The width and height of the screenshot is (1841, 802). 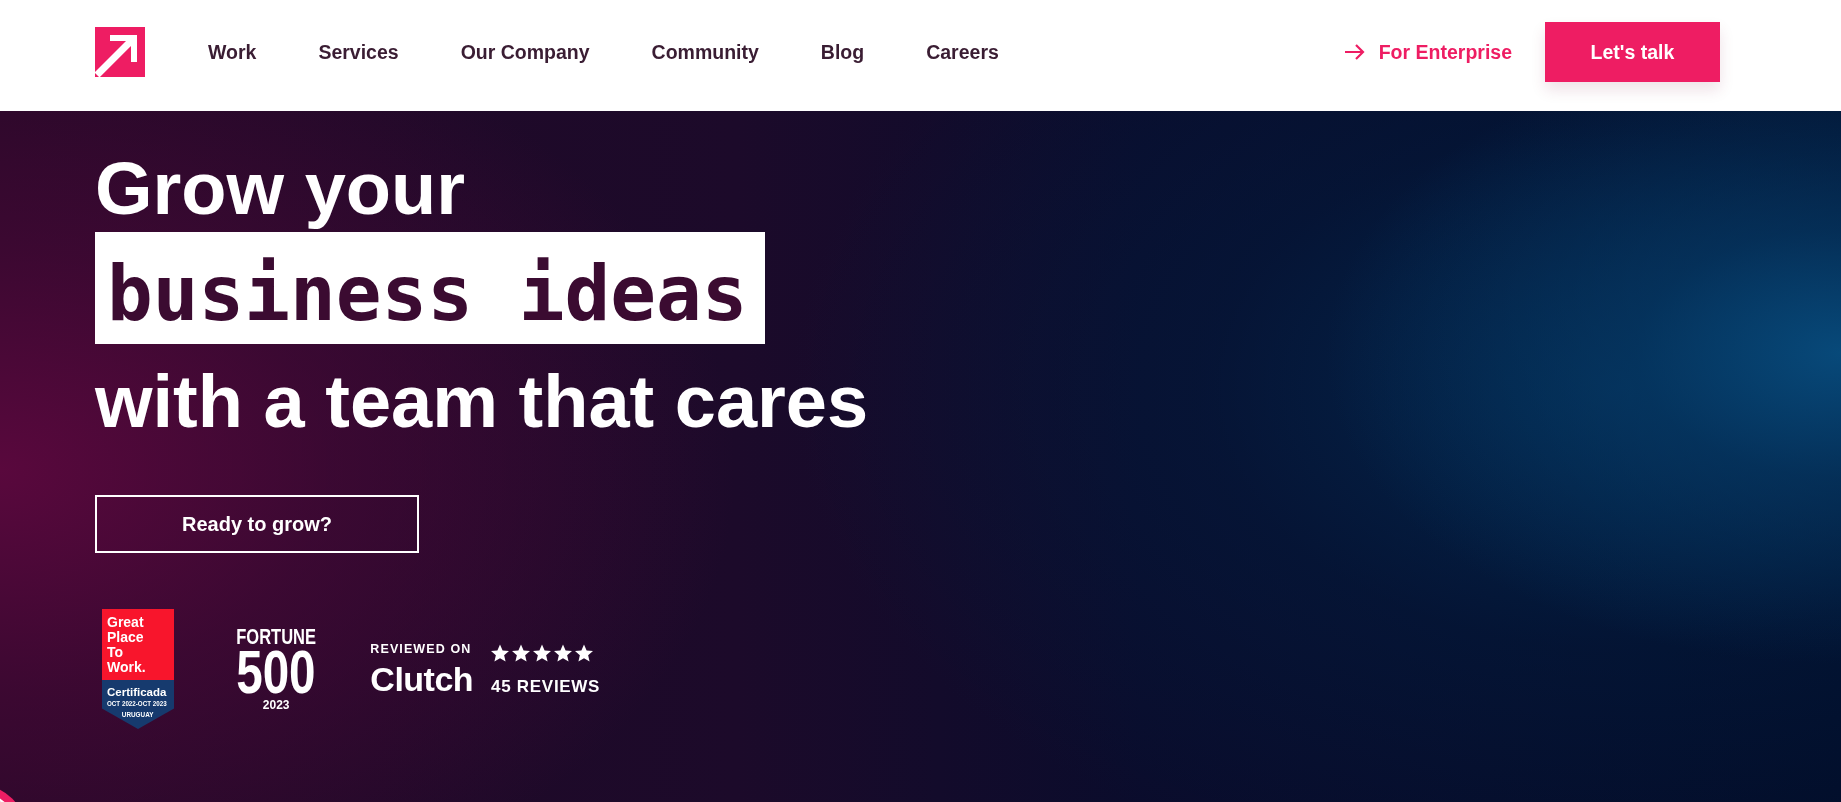 What do you see at coordinates (962, 52) in the screenshot?
I see `nav-link: Careers` at bounding box center [962, 52].